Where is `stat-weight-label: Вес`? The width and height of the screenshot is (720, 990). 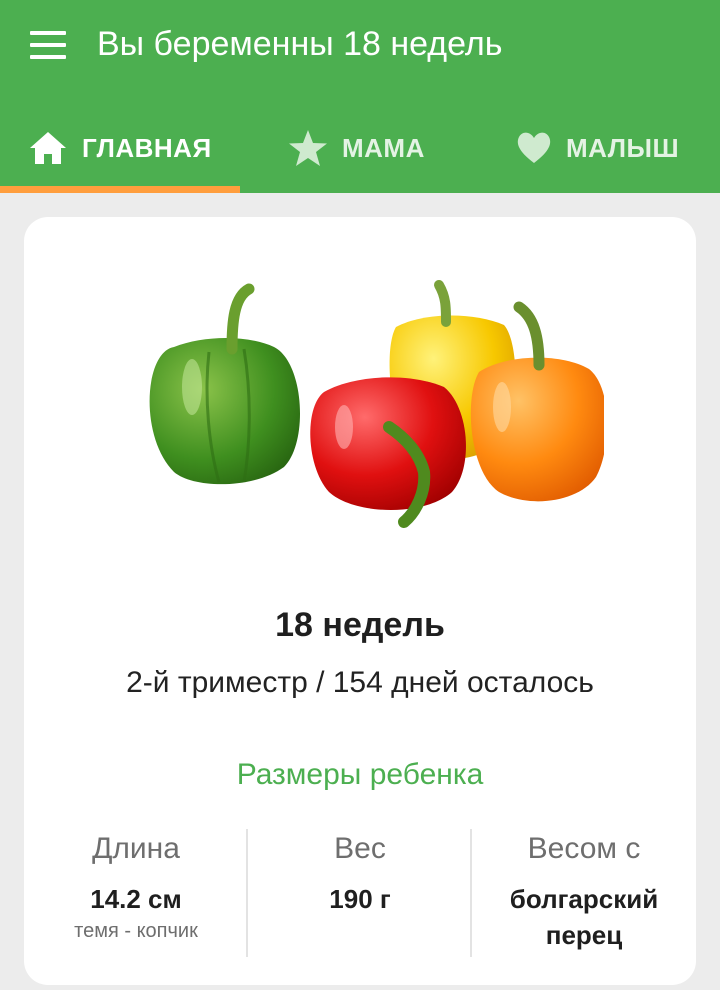 stat-weight-label: Вес is located at coordinates (360, 848).